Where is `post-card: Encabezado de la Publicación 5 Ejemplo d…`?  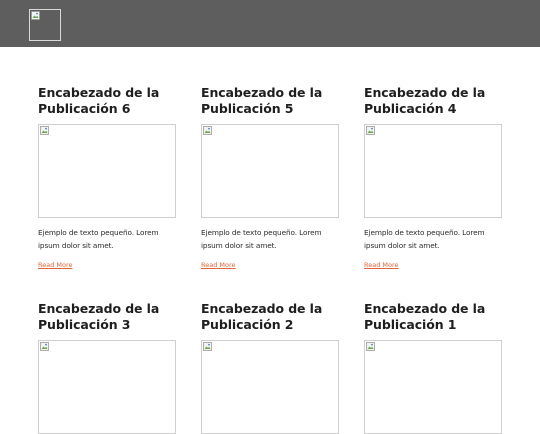
post-card: Encabezado de la Publicación 5 Ejemplo d… is located at coordinates (270, 178).